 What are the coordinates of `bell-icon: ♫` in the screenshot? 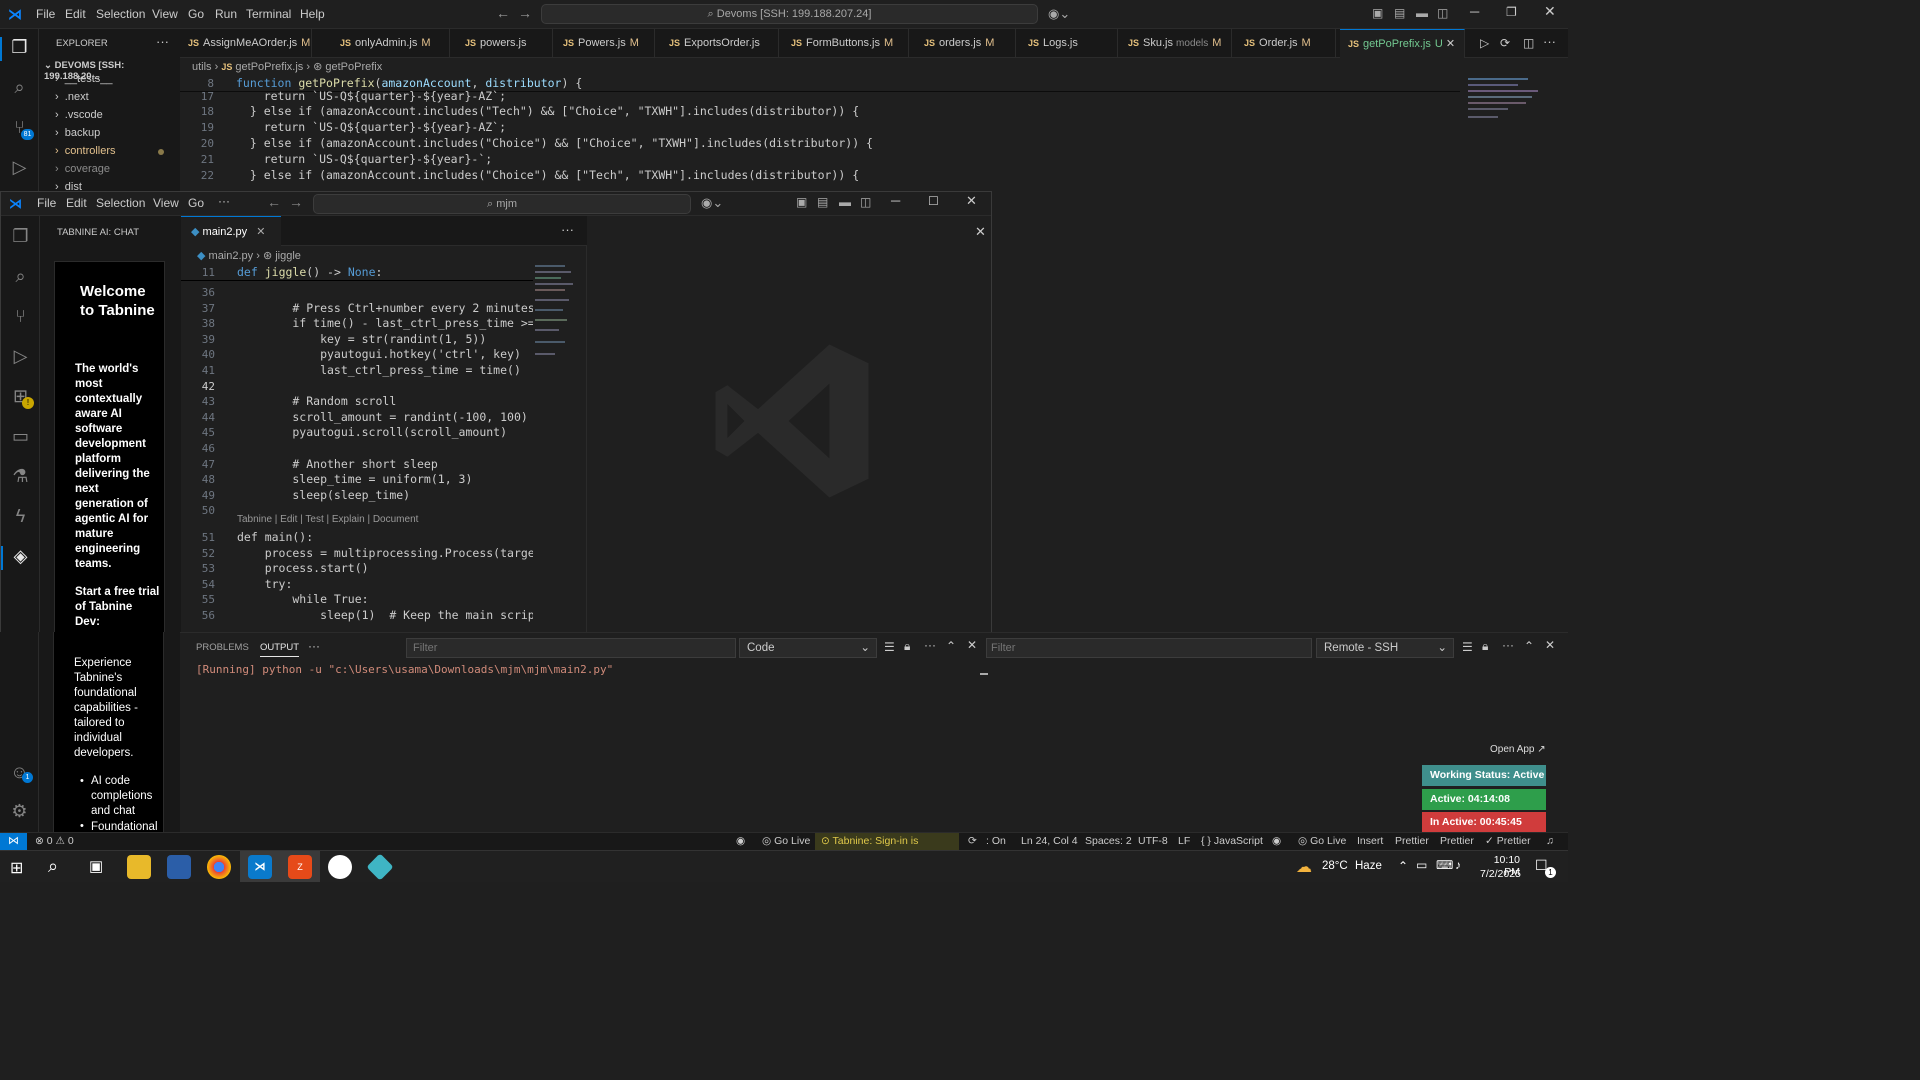 It's located at (1550, 841).